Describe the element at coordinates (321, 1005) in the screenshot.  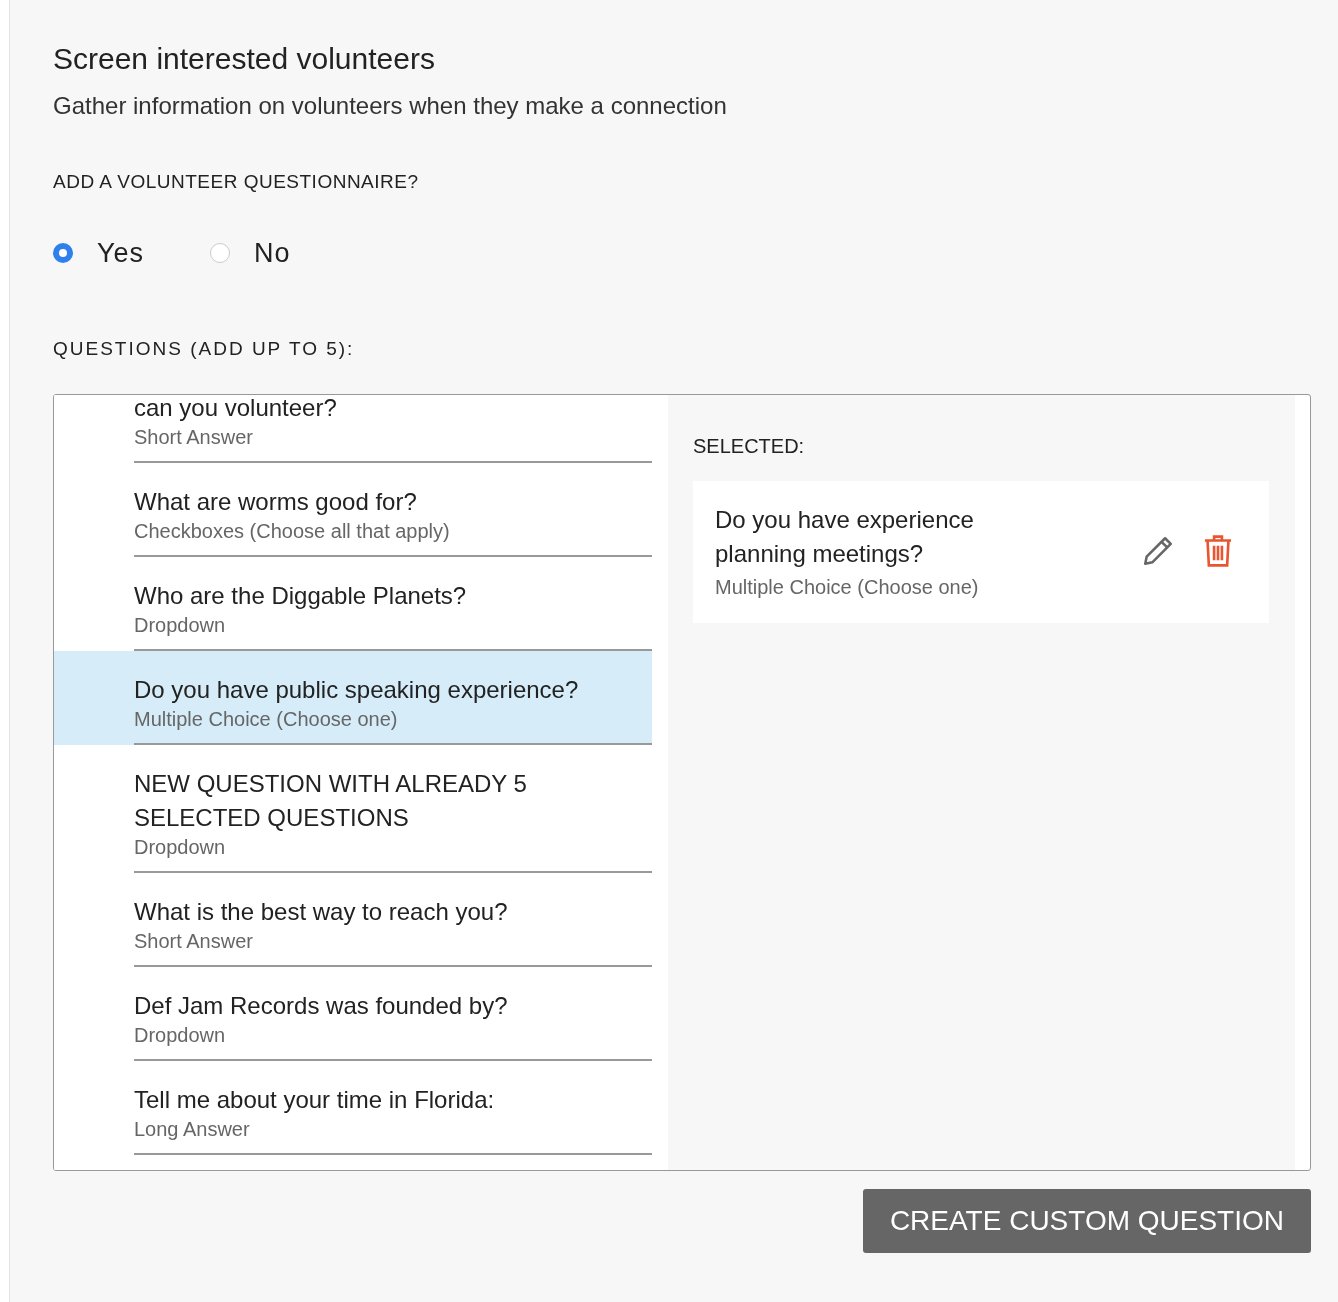
I see `question-title: Def Jam Records was founded by?` at that location.